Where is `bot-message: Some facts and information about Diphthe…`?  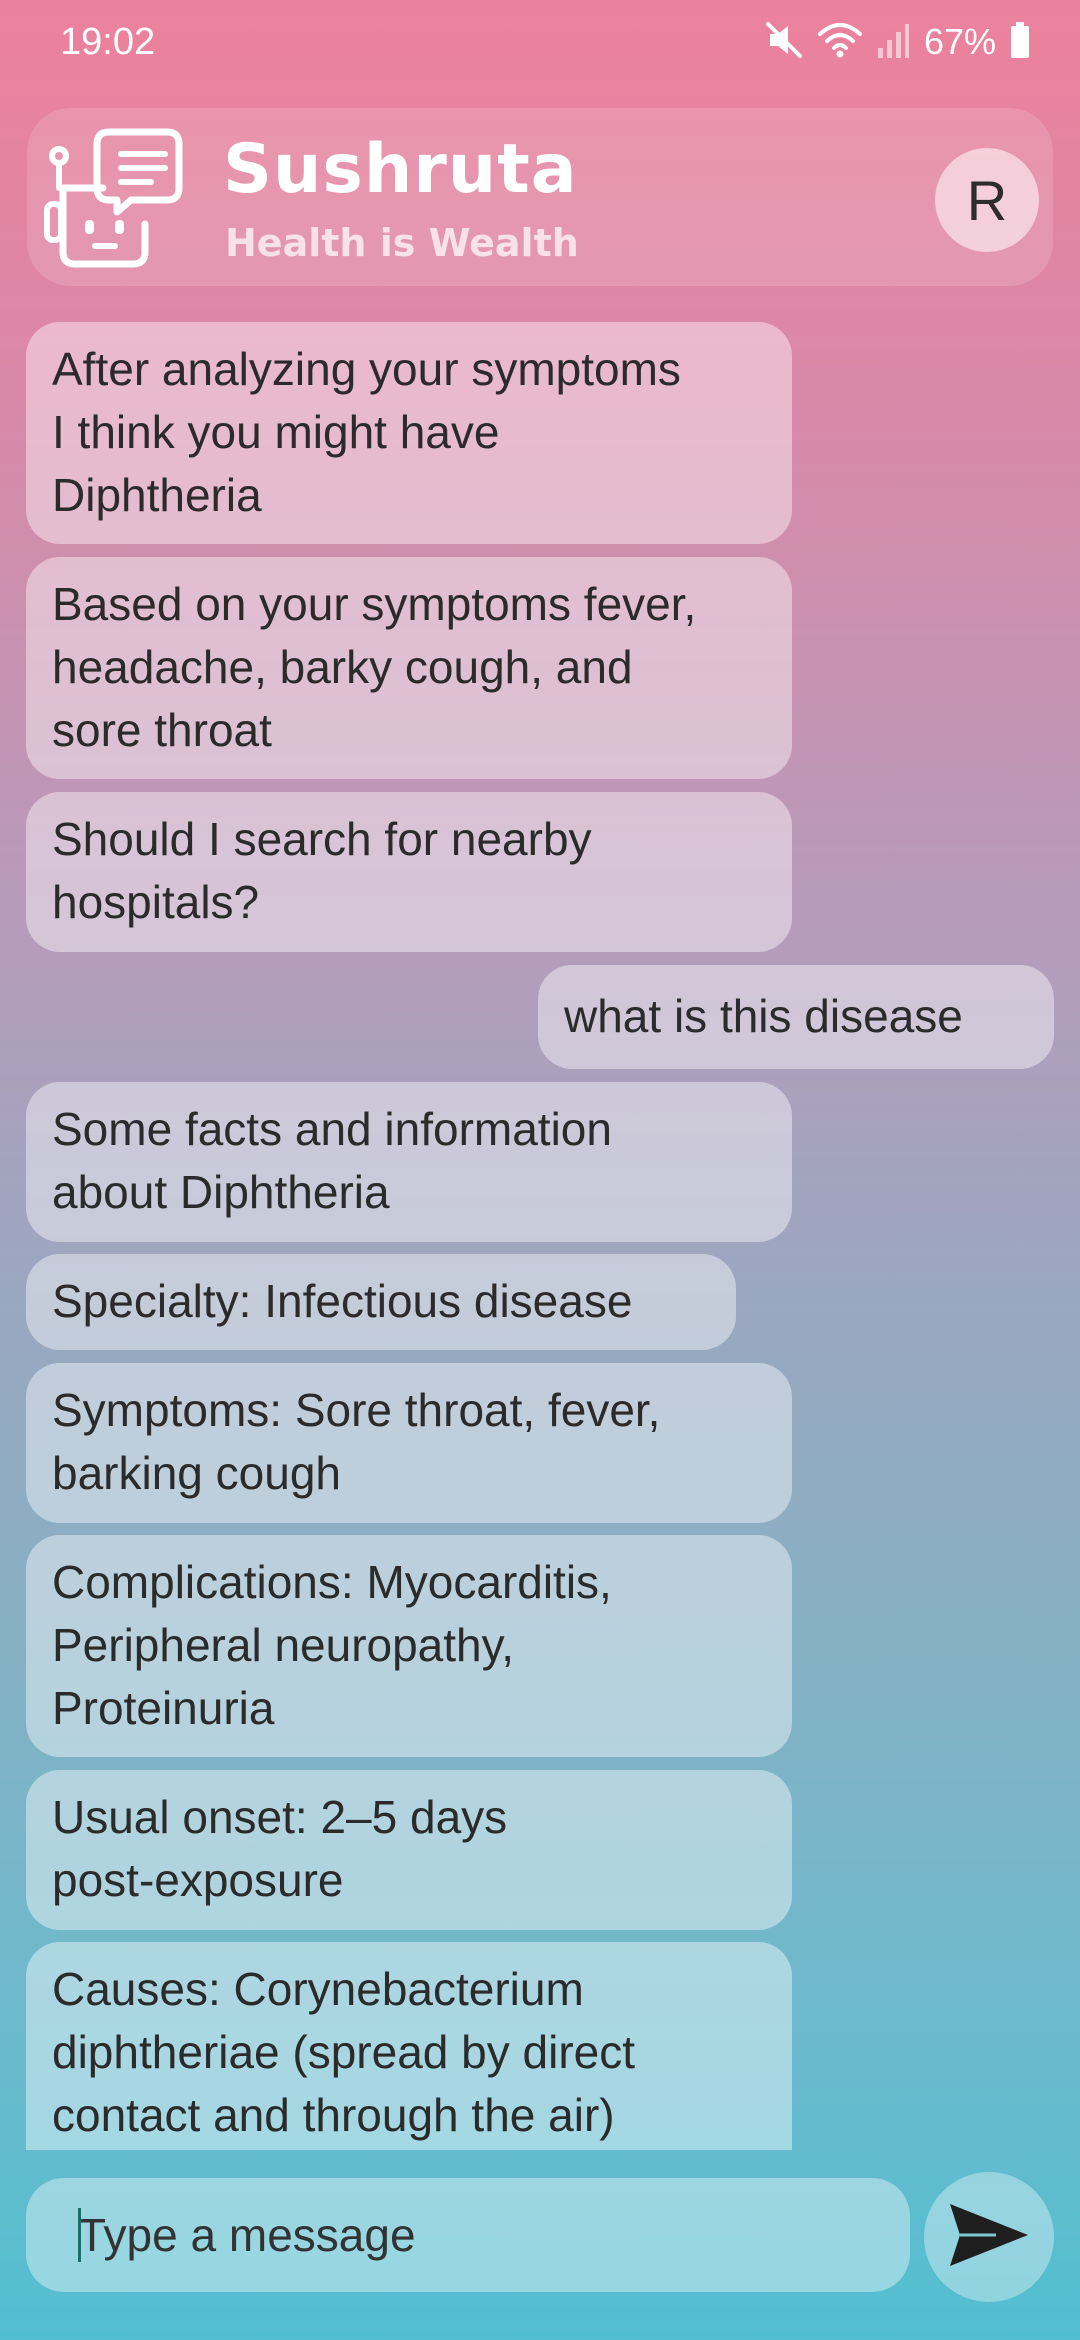
bot-message: Some facts and information about Diphthe… is located at coordinates (409, 1162).